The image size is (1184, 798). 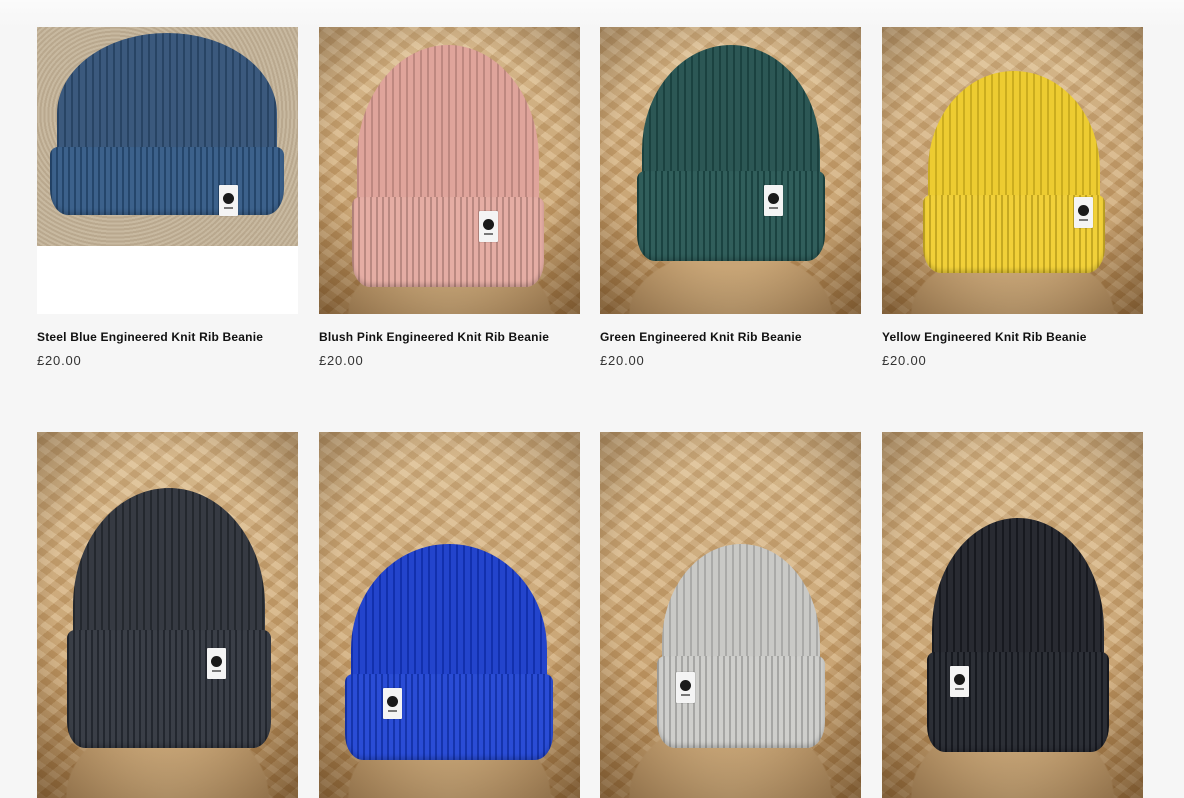 I want to click on product-name: Yellow Engineered Knit Rib Beanie, so click(x=1012, y=337).